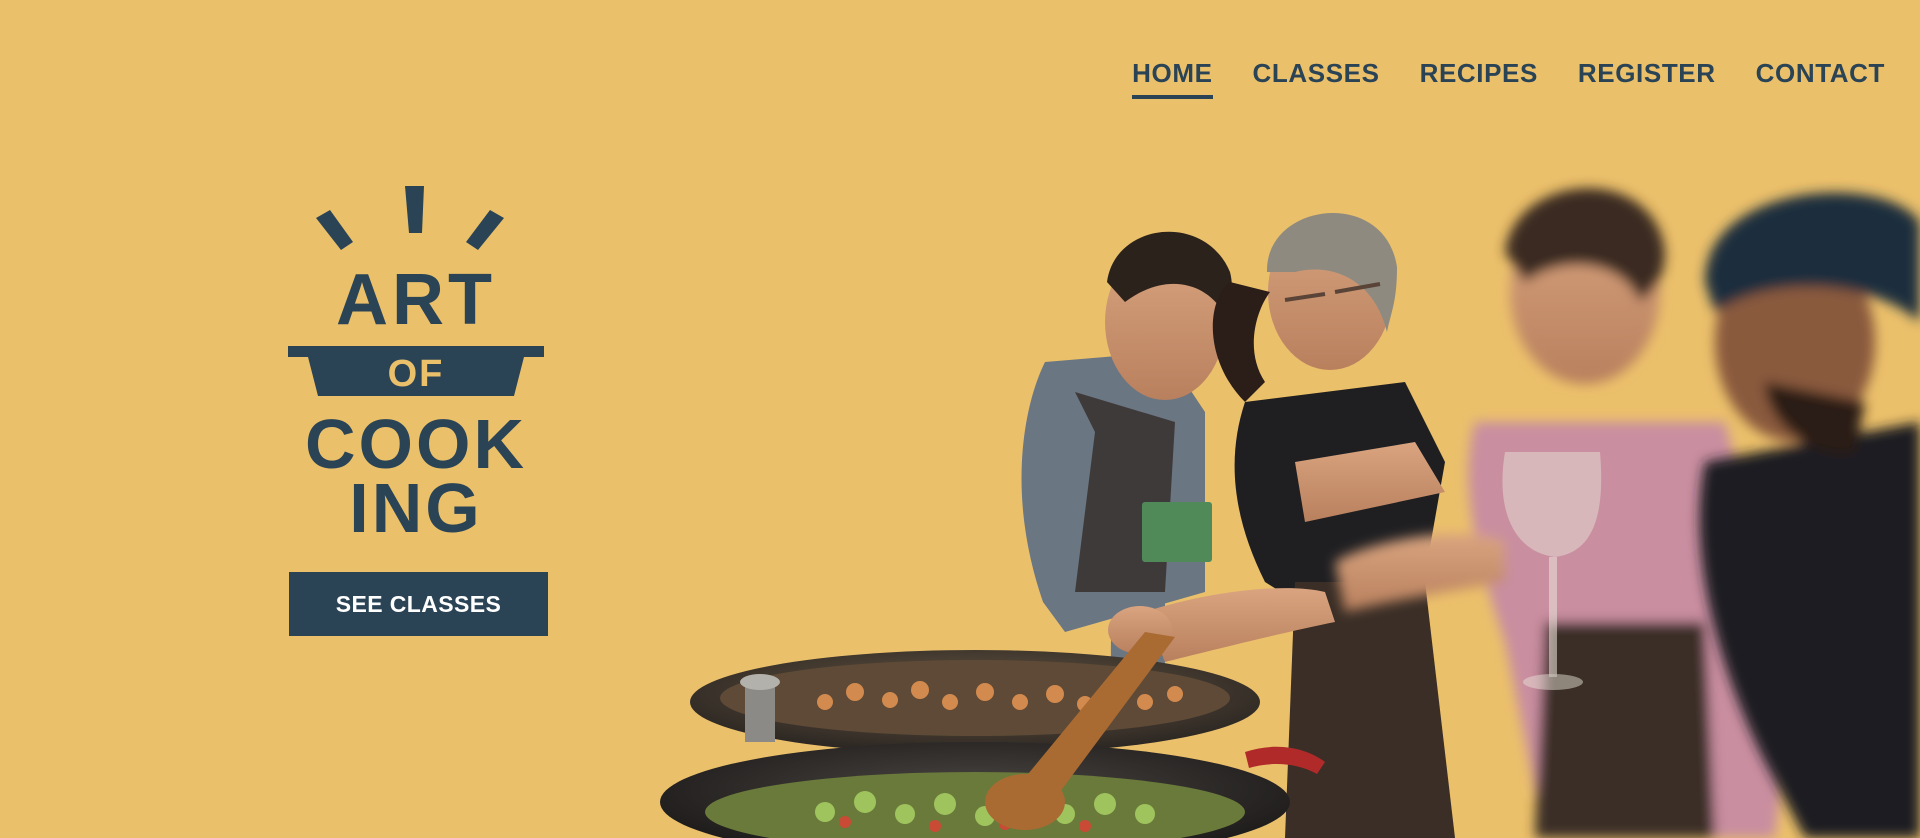  I want to click on nav-item-register: REGISTER, so click(1647, 78).